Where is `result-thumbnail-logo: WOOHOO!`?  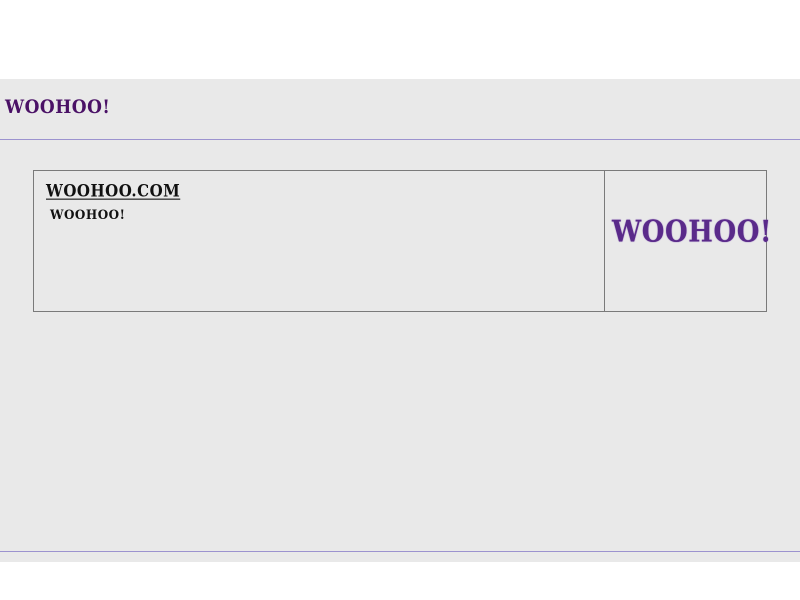 result-thumbnail-logo: WOOHOO! is located at coordinates (692, 232).